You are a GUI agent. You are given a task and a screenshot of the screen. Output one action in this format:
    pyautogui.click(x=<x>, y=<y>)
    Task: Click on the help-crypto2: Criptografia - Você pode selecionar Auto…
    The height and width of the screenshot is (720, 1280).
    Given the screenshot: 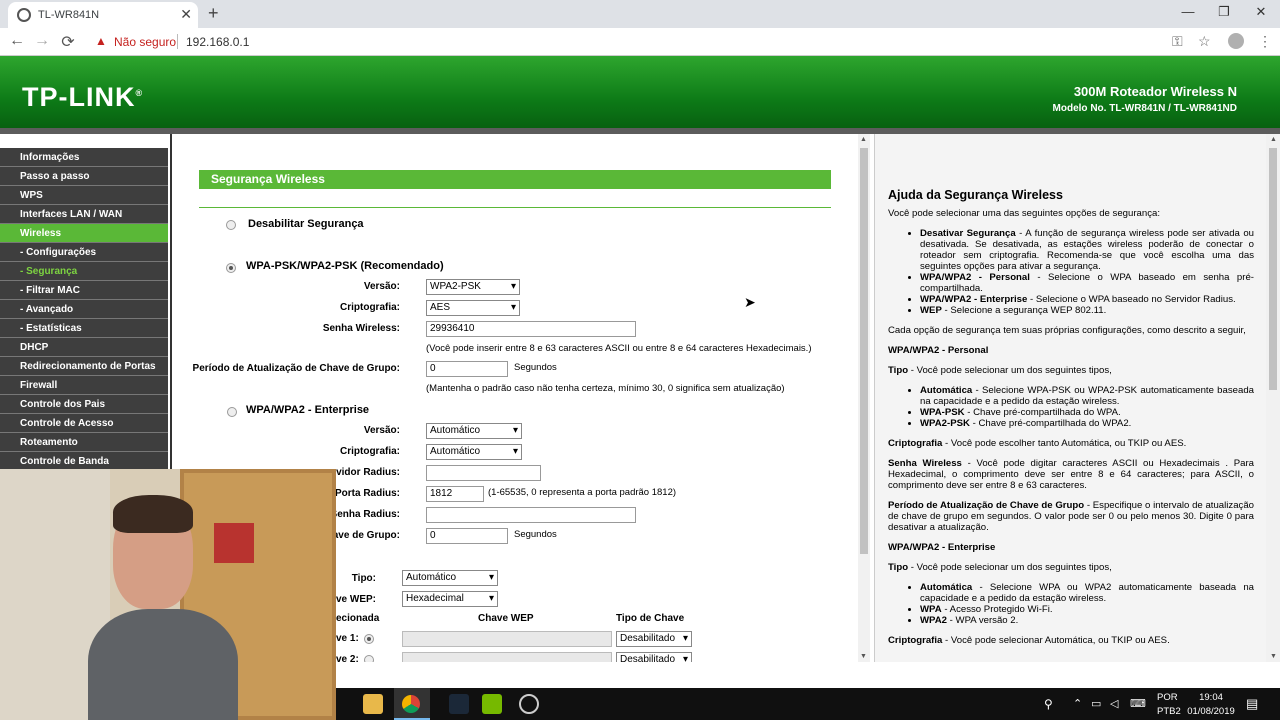 What is the action you would take?
    pyautogui.click(x=1029, y=640)
    